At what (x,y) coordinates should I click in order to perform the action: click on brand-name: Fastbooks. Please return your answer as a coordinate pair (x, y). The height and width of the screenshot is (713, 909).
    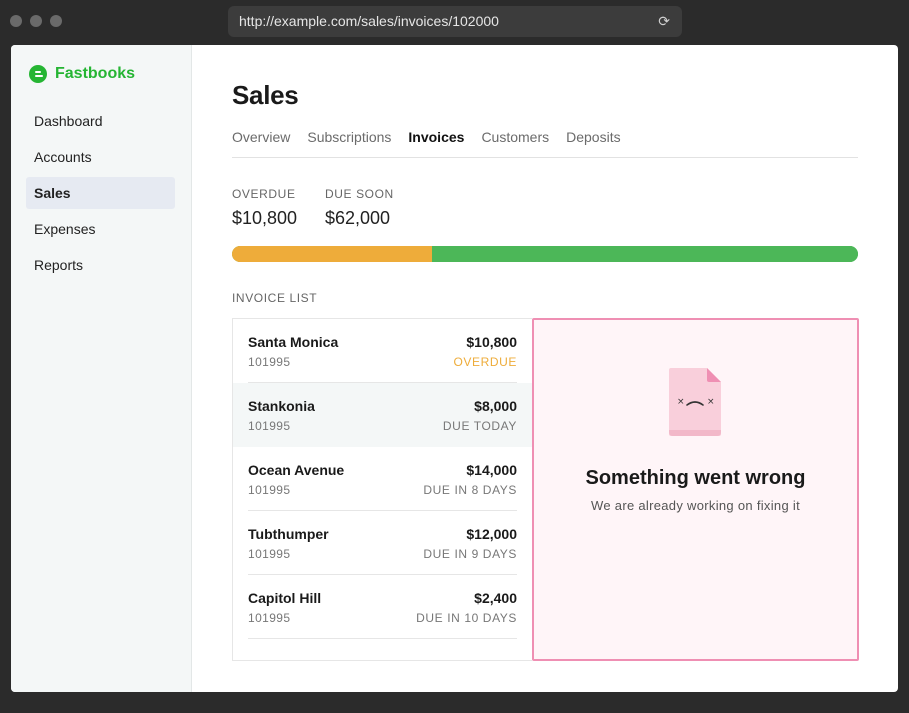
    Looking at the image, I should click on (95, 73).